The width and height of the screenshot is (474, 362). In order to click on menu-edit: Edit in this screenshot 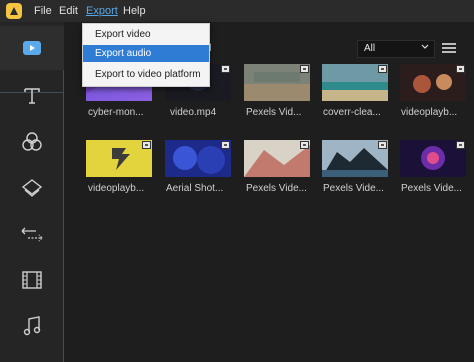, I will do `click(68, 11)`.